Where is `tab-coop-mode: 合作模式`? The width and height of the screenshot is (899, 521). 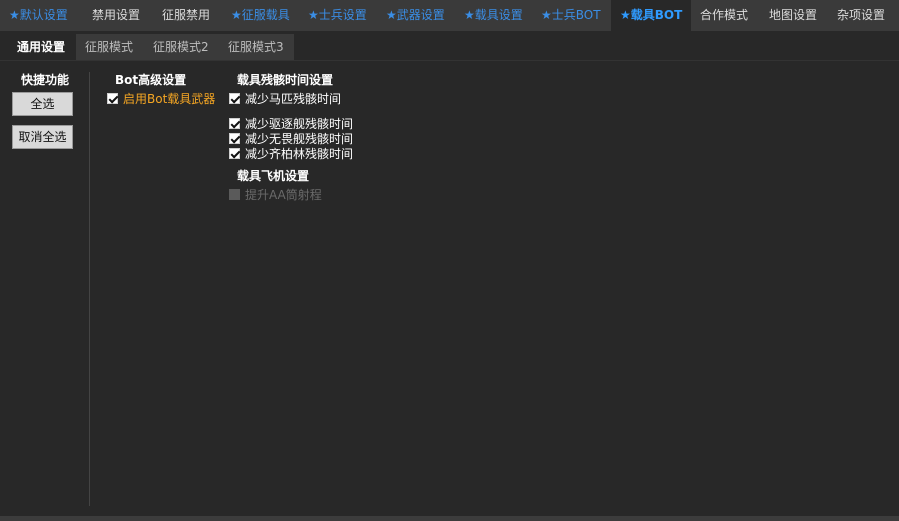
tab-coop-mode: 合作模式 is located at coordinates (725, 15).